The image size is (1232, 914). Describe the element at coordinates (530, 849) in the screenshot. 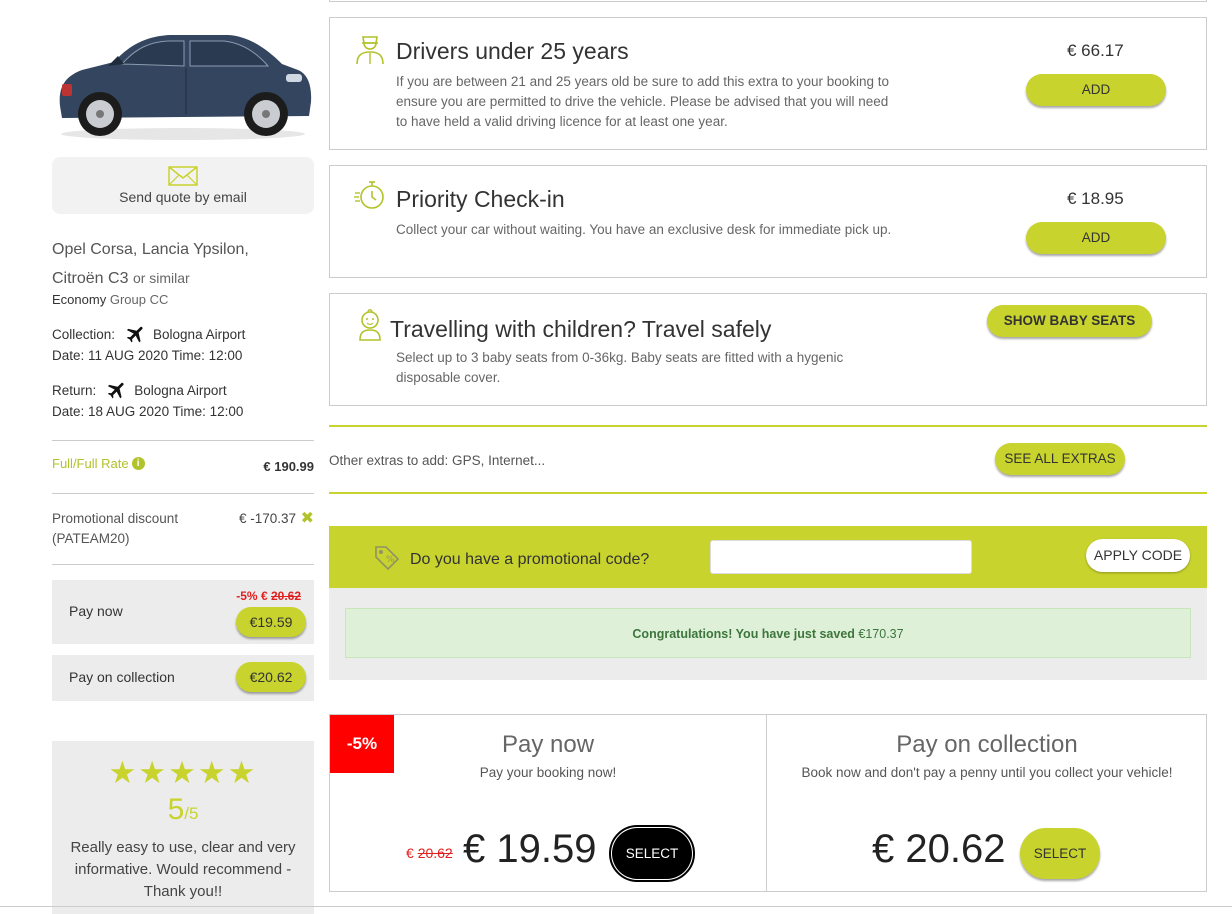

I see `pay-now-price: € 19.59` at that location.